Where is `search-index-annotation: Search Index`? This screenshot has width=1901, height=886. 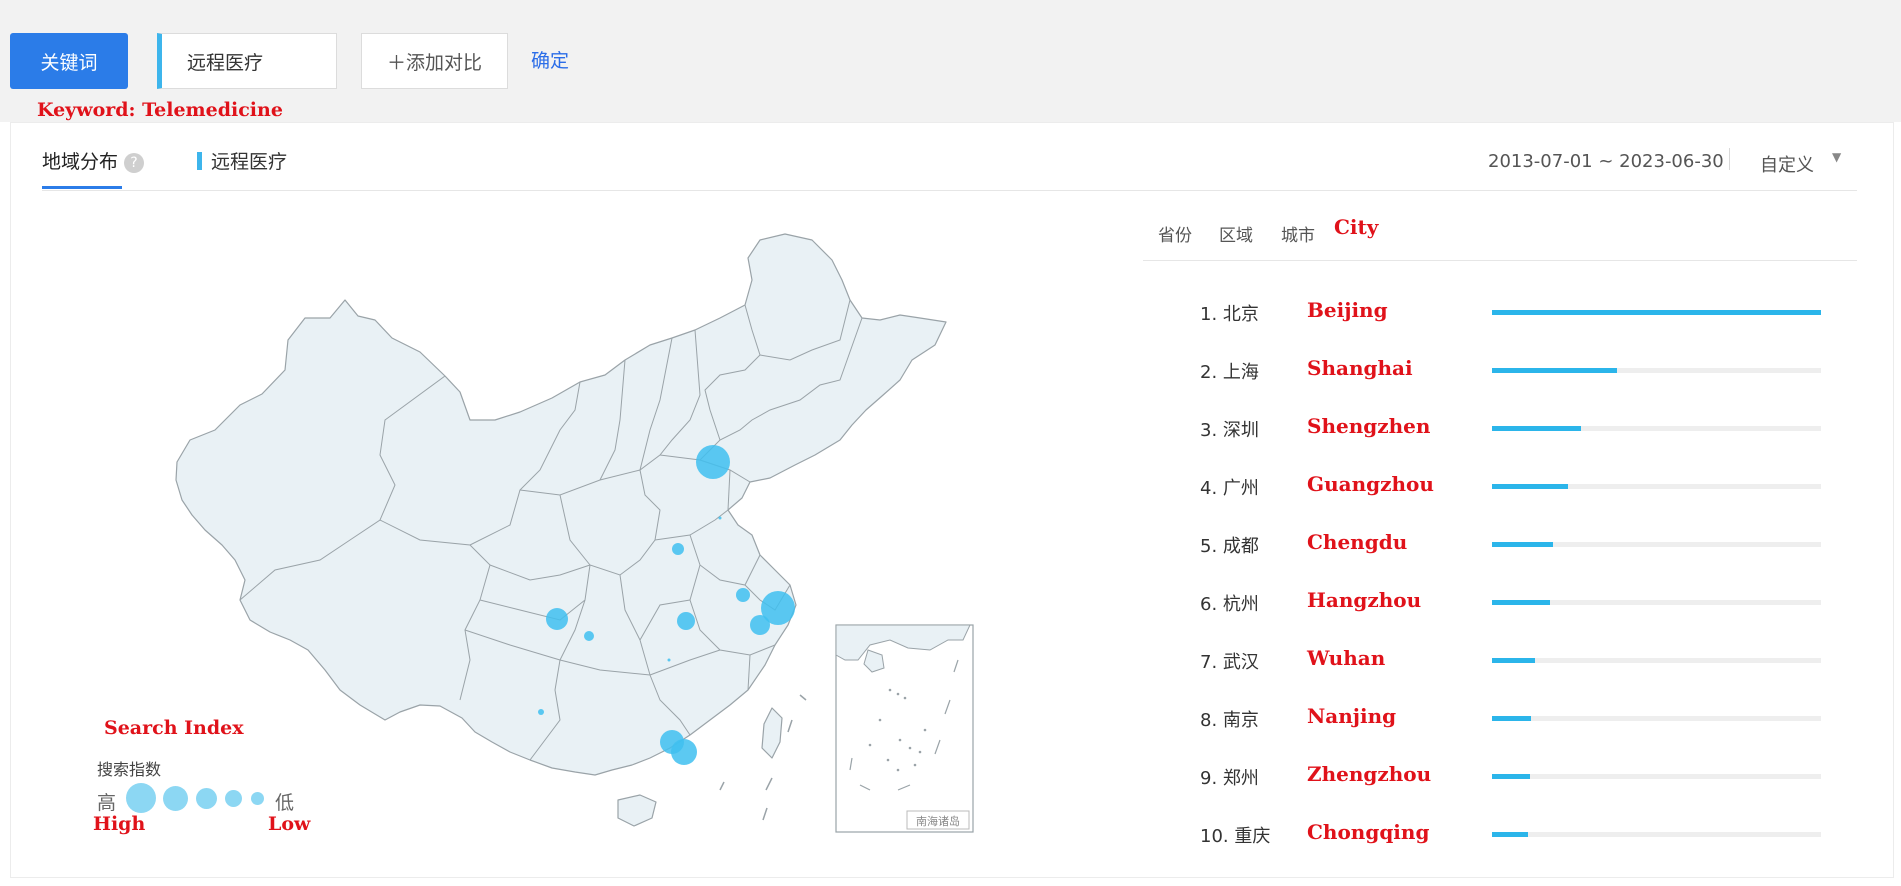 search-index-annotation: Search Index is located at coordinates (174, 728).